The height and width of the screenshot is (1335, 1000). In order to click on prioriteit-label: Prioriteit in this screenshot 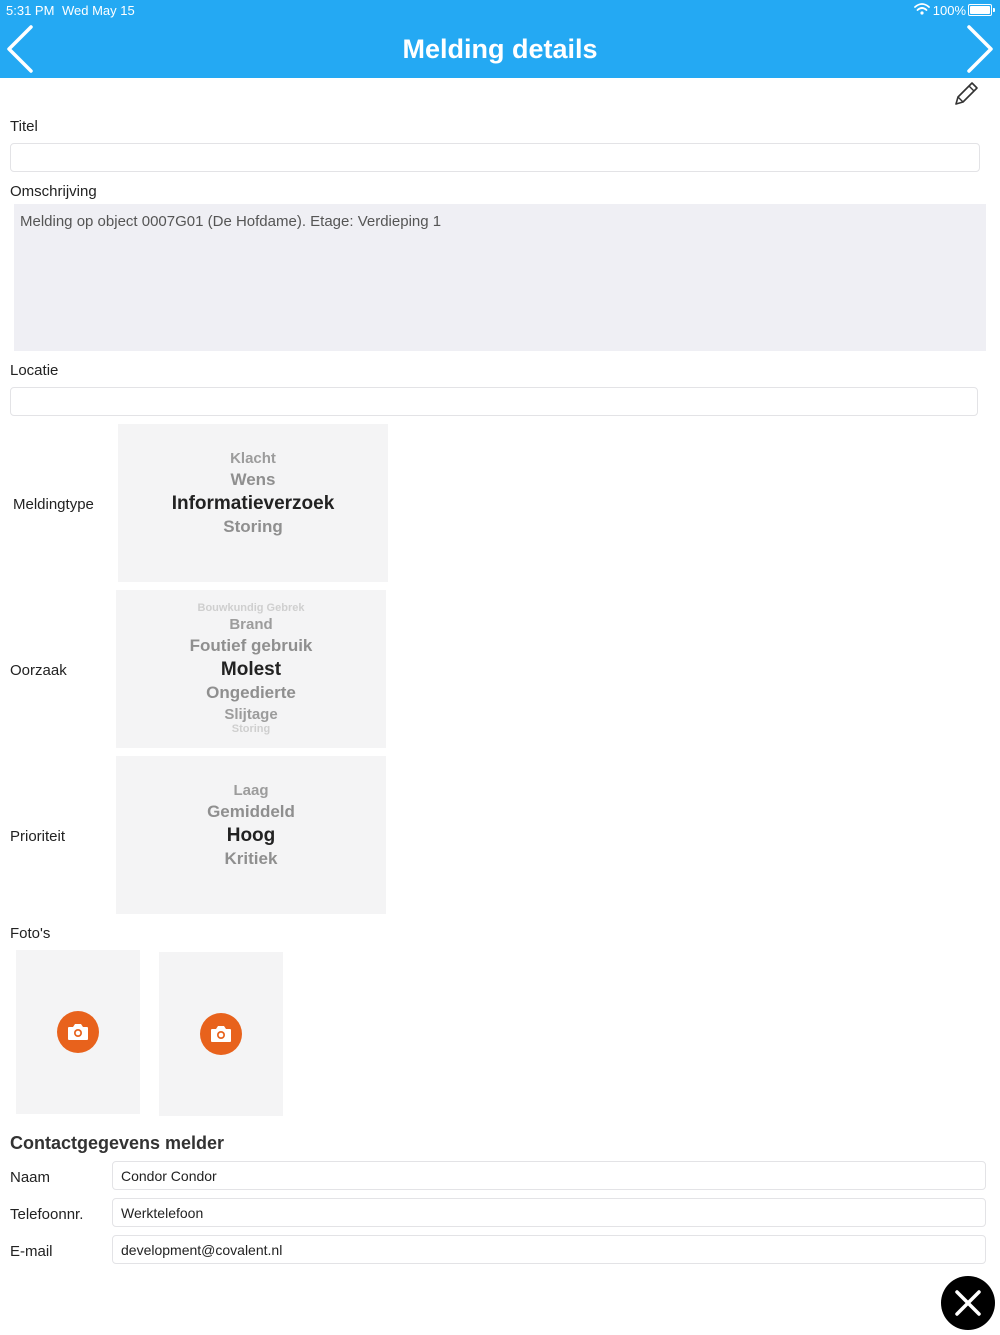, I will do `click(38, 836)`.